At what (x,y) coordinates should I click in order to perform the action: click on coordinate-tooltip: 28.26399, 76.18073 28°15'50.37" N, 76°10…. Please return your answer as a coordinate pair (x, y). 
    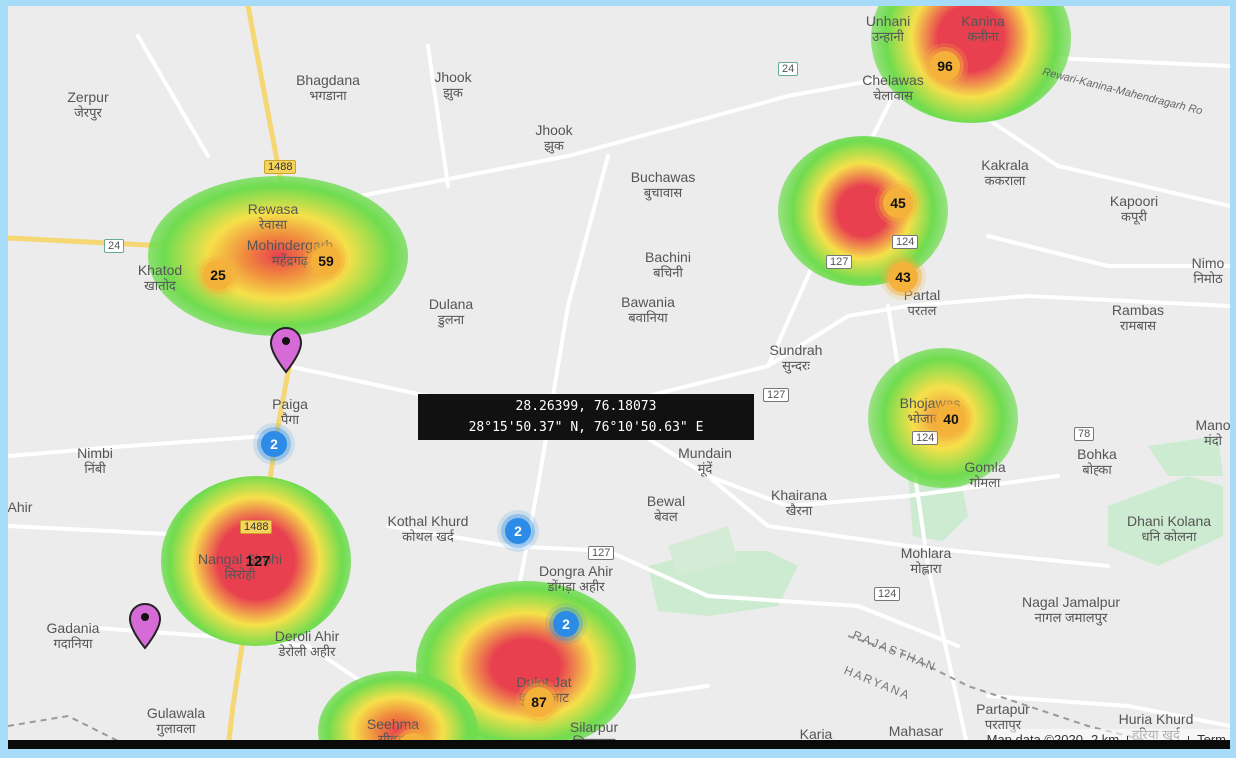
    Looking at the image, I should click on (586, 417).